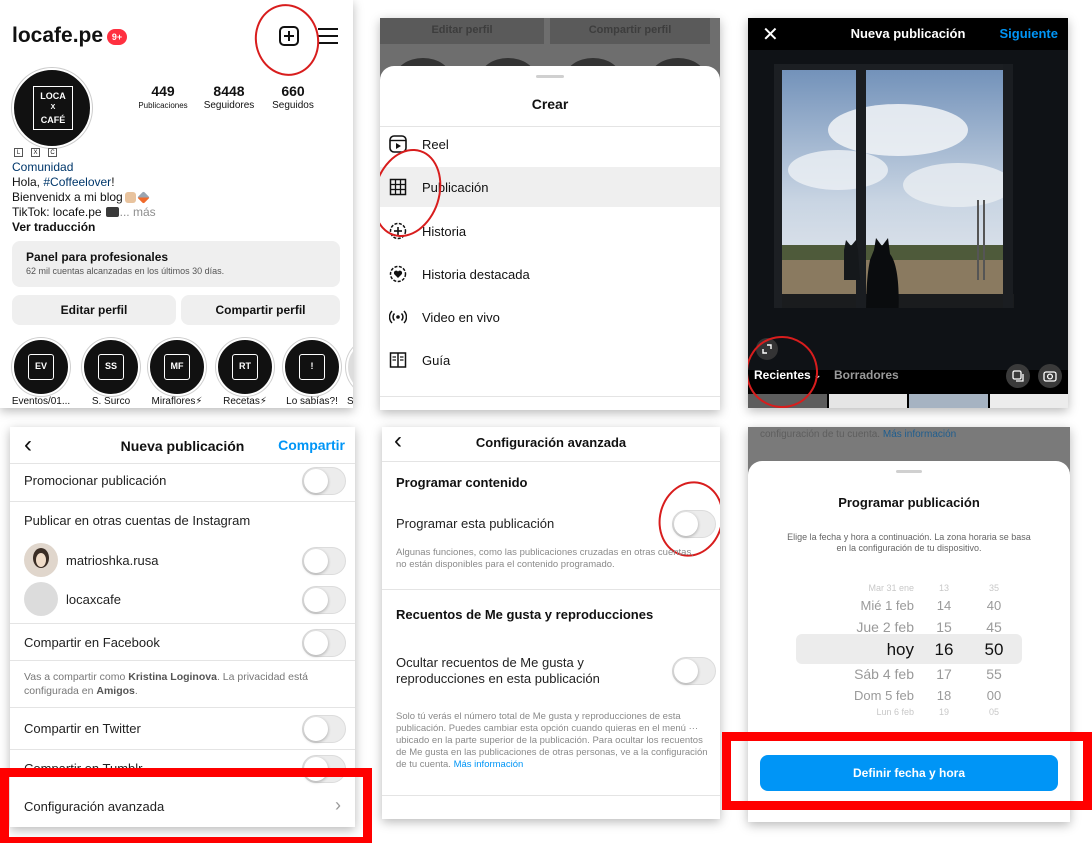  Describe the element at coordinates (83, 768) in the screenshot. I see `tumblr-label: Compartir en Tumblr` at that location.